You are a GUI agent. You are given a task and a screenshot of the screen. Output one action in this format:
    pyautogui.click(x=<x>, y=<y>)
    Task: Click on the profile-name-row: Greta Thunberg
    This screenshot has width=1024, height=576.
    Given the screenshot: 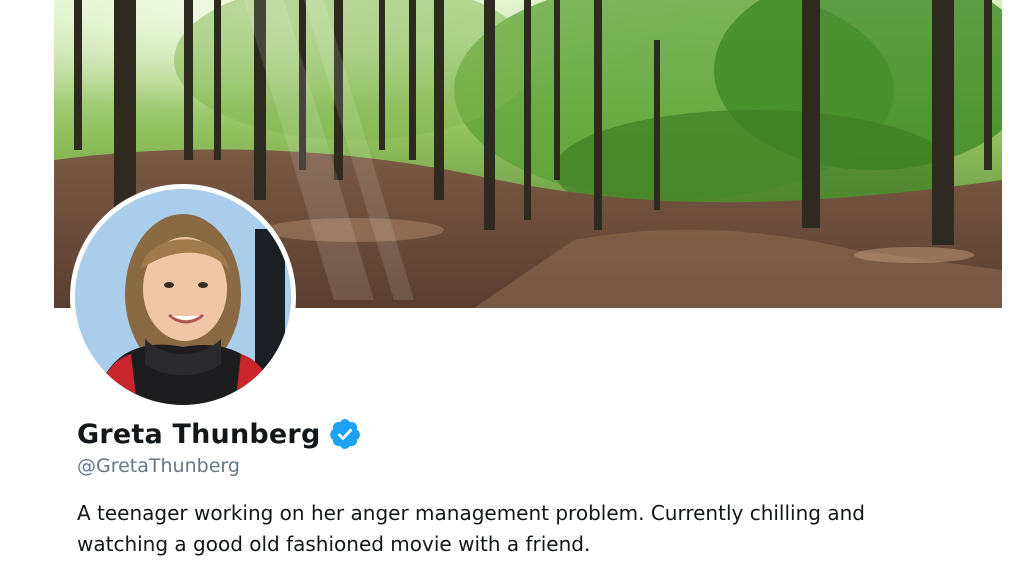 What is the action you would take?
    pyautogui.click(x=219, y=434)
    